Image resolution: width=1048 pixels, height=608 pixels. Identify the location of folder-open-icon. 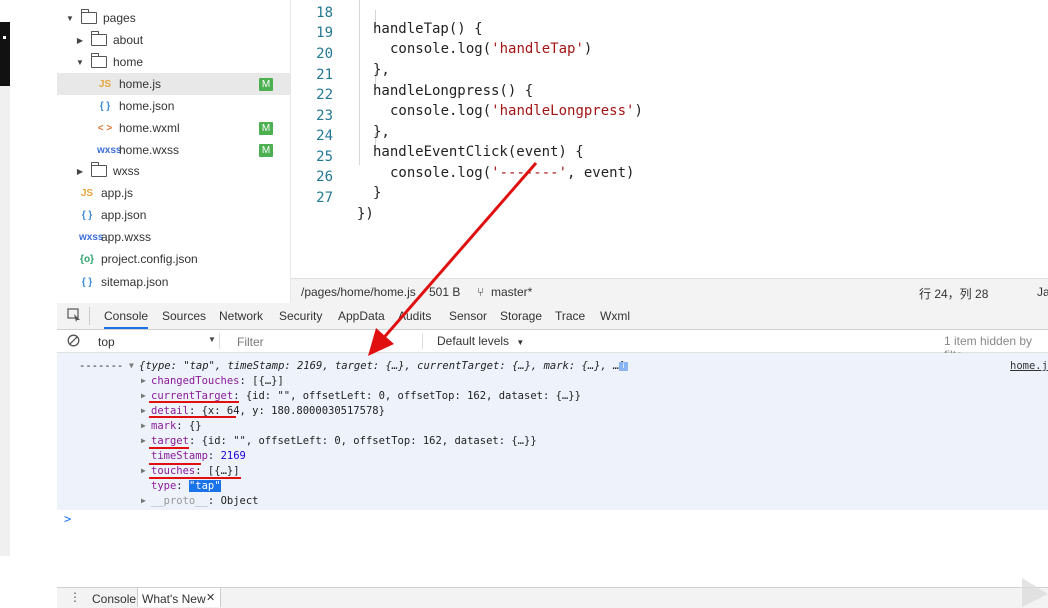
(89, 16).